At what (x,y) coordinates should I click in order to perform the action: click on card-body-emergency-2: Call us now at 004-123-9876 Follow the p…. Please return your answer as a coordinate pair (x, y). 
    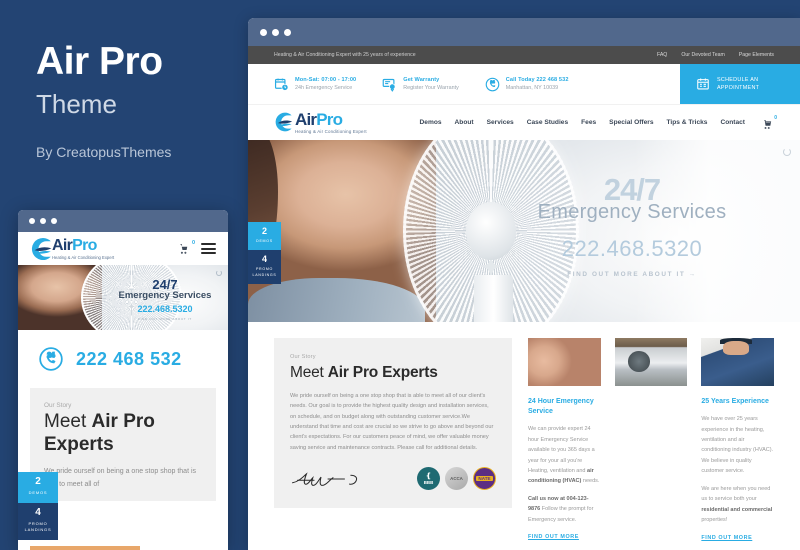
    Looking at the image, I should click on (561, 509).